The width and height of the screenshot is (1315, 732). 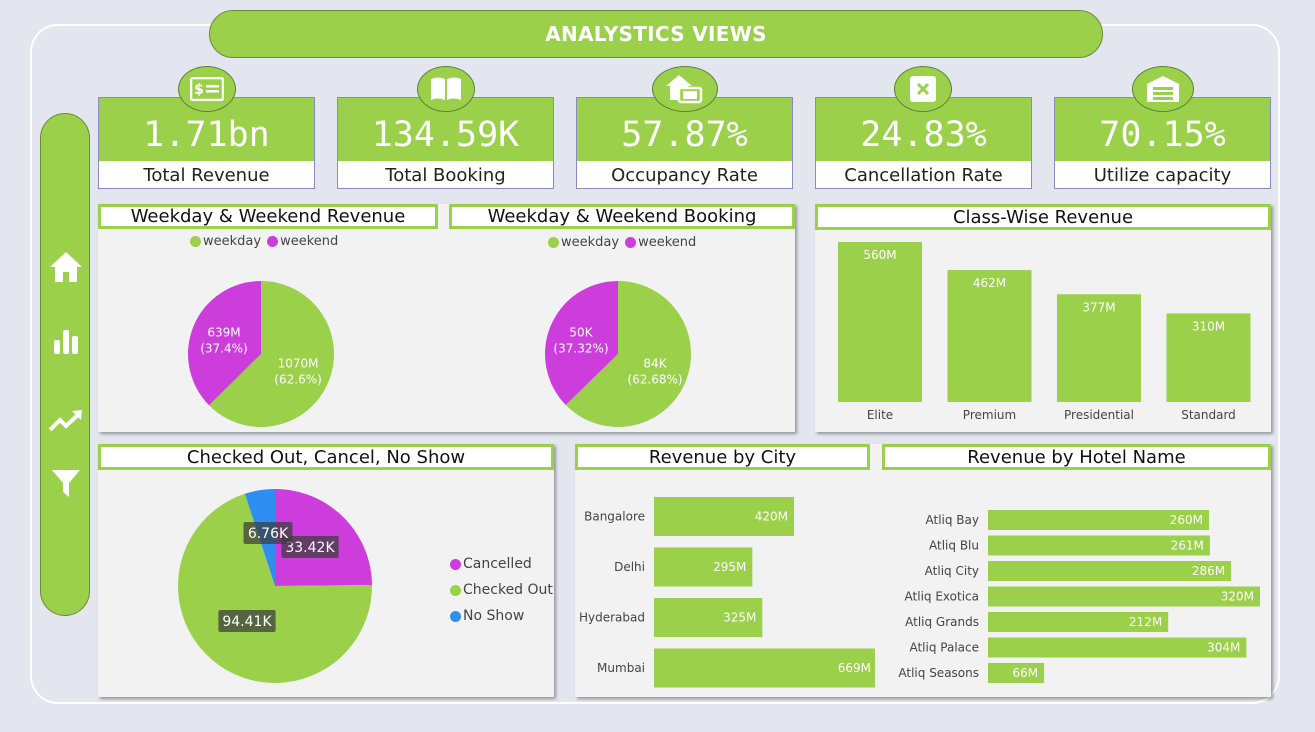 What do you see at coordinates (1237, 597) in the screenshot?
I see `bar-value-label: 320M` at bounding box center [1237, 597].